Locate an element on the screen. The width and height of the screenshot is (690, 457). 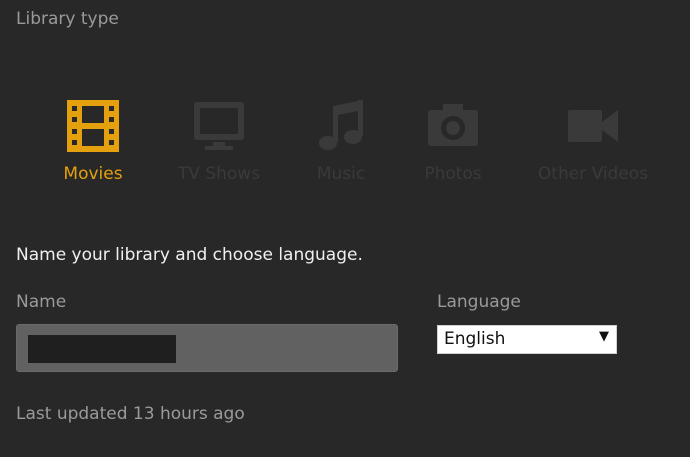
library-type-tv-shows: TV Shows is located at coordinates (219, 145).